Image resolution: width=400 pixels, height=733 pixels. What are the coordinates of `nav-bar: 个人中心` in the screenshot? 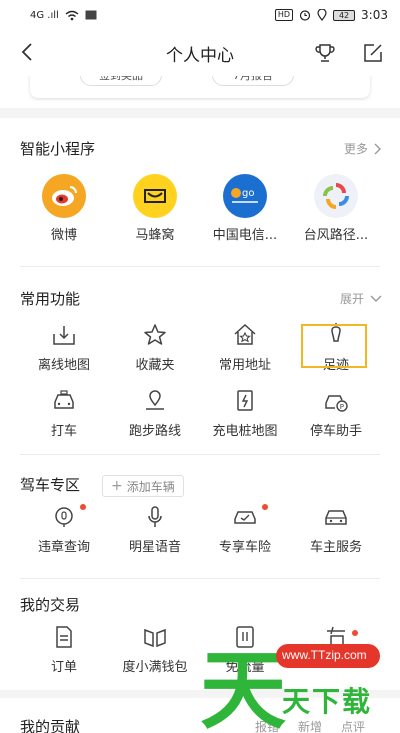 It's located at (200, 53).